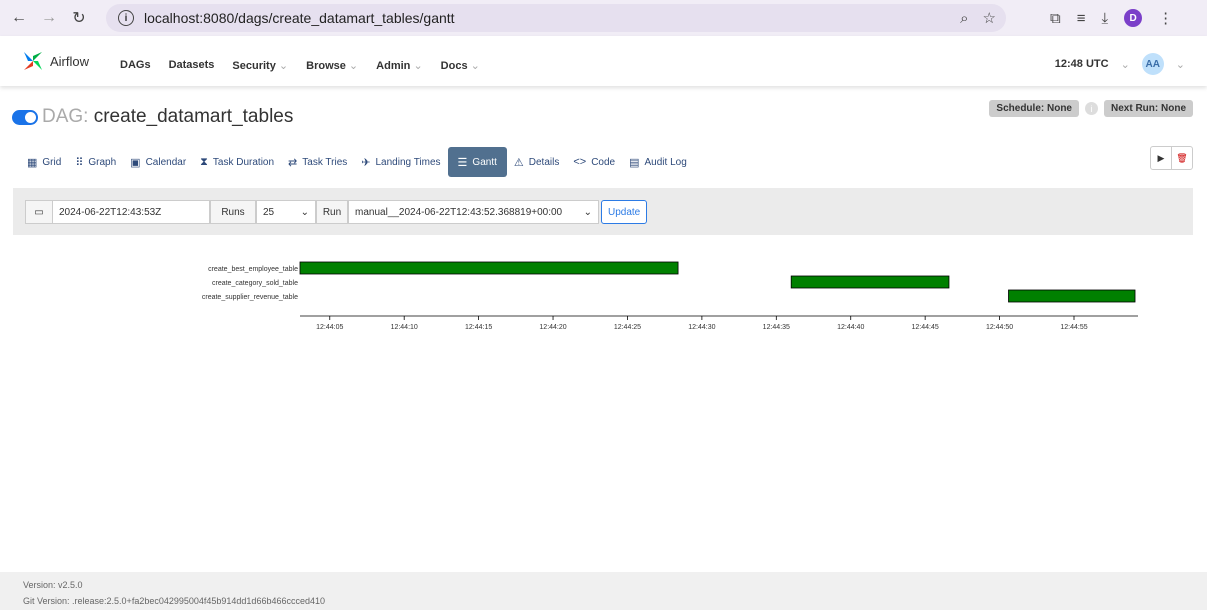 The image size is (1207, 610). Describe the element at coordinates (1104, 18) in the screenshot. I see `download-icon: ⤓` at that location.